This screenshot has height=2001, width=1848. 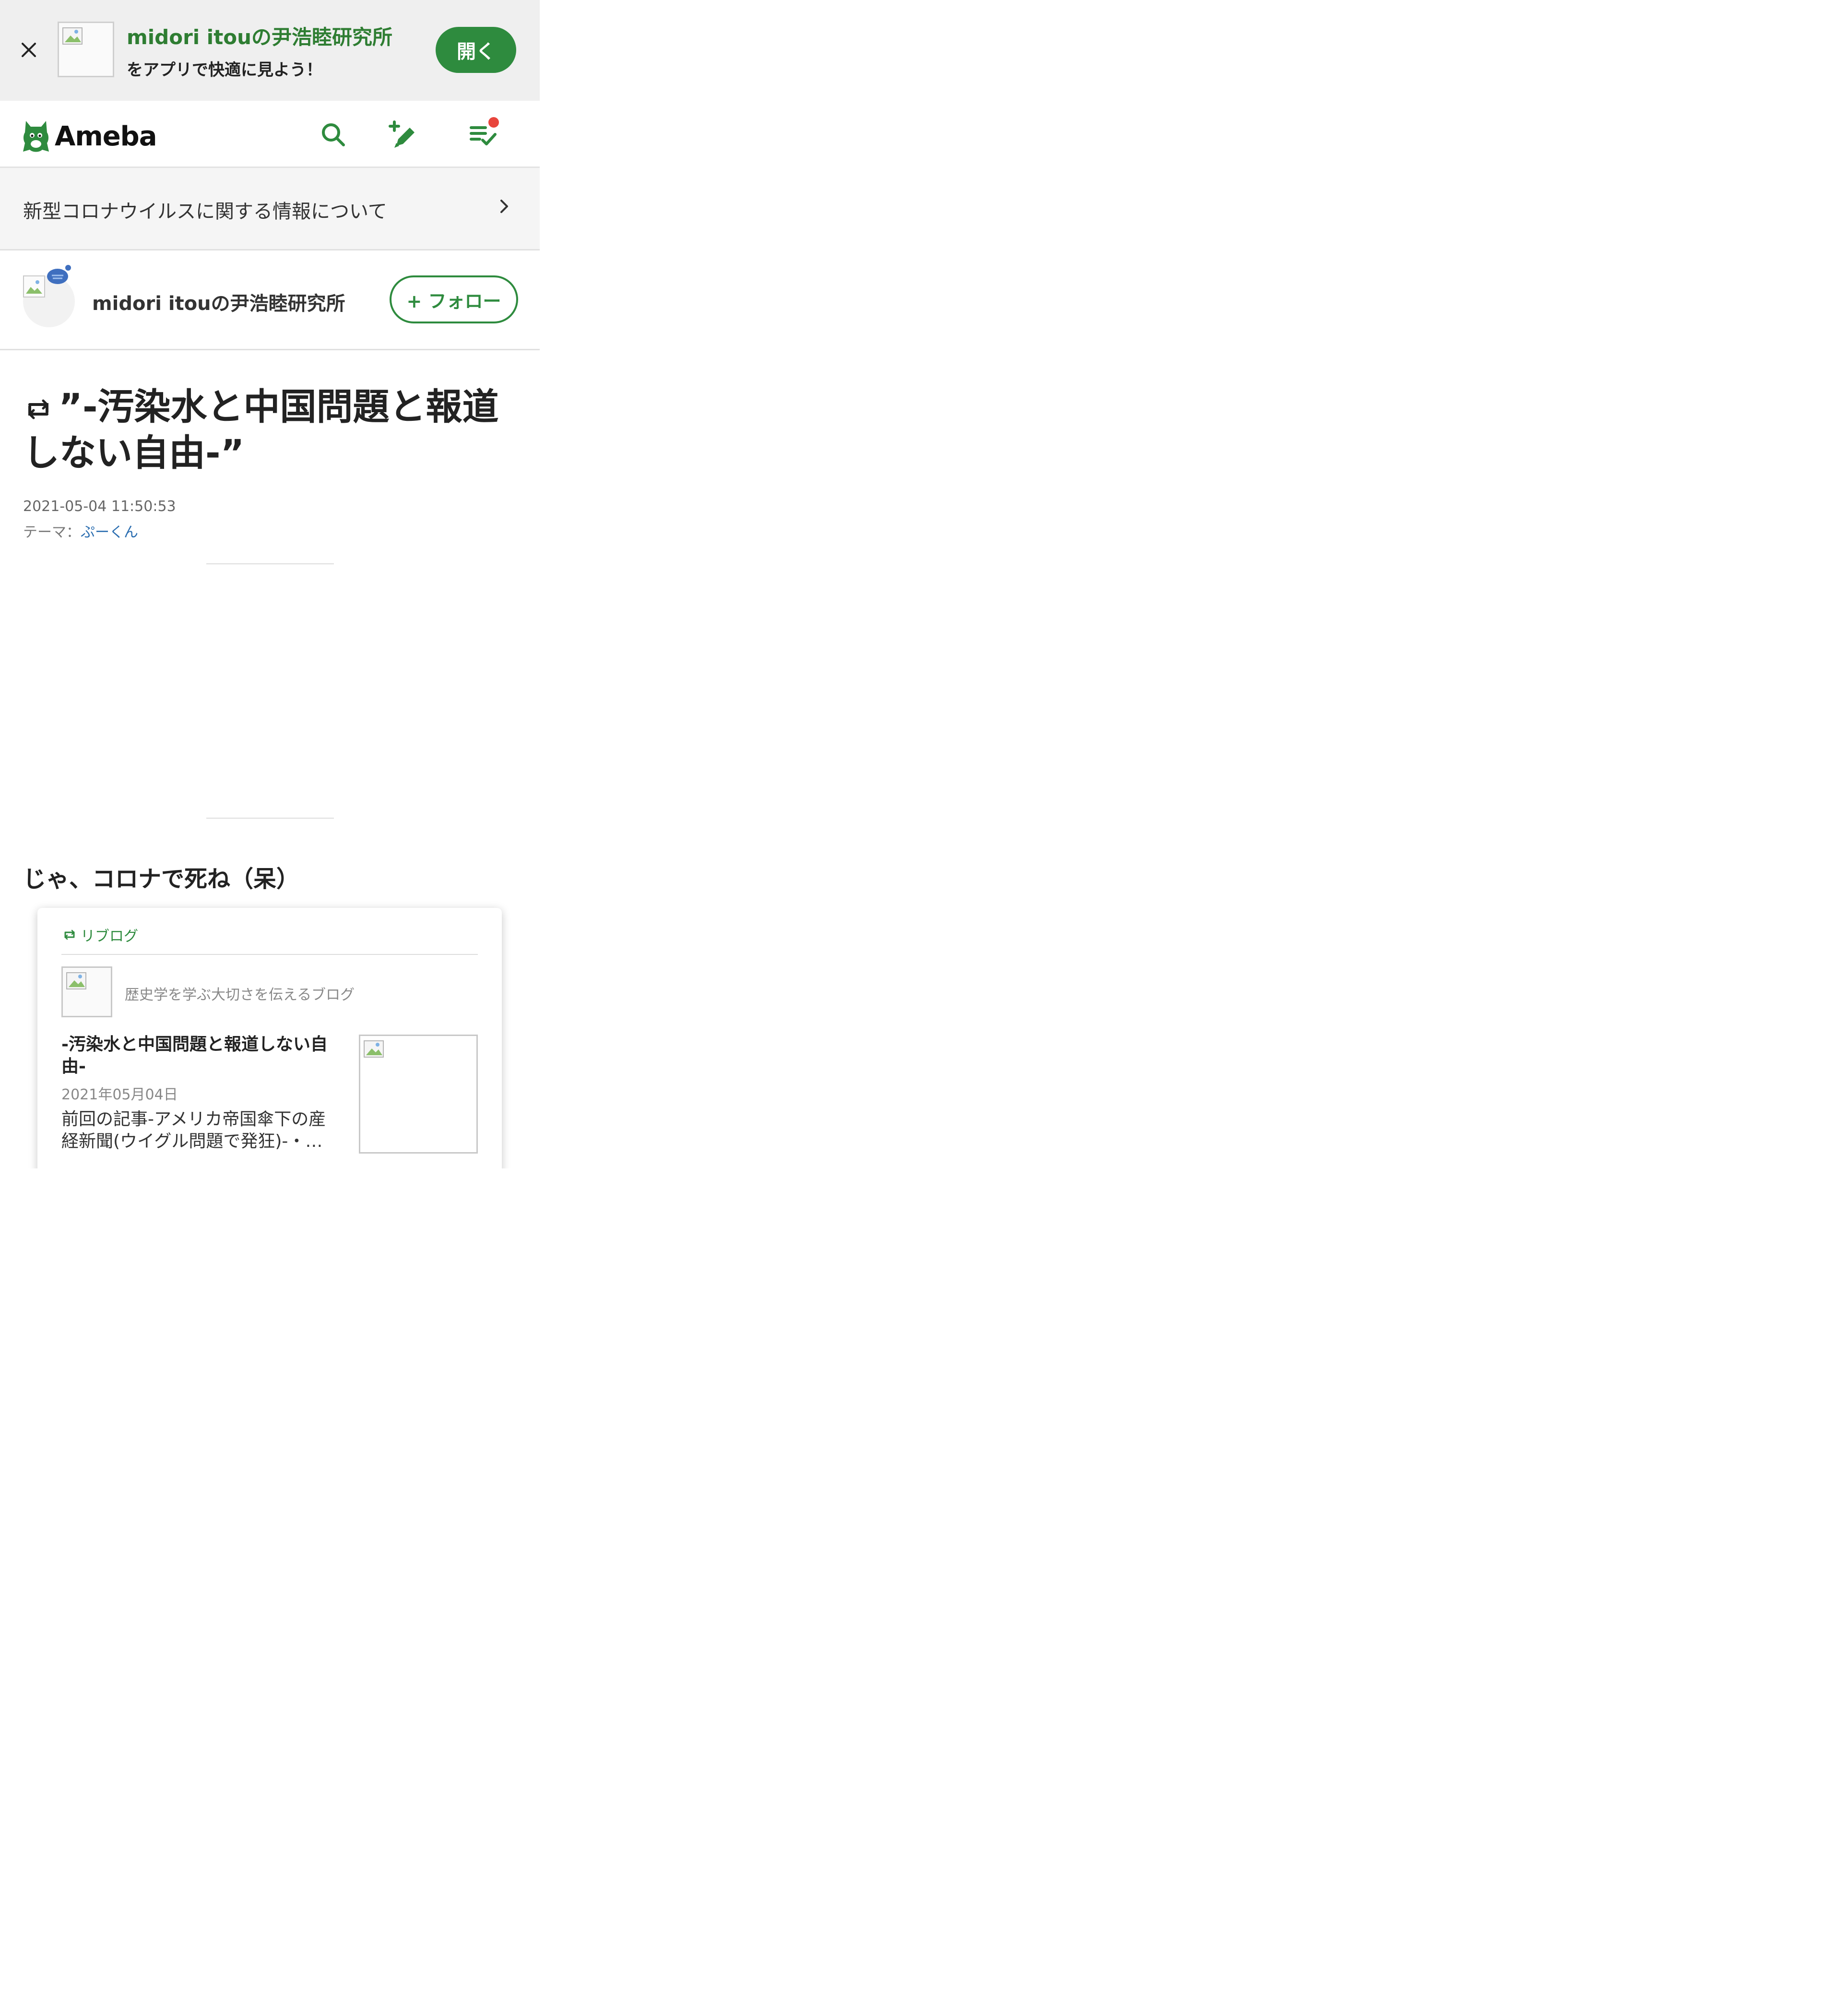 What do you see at coordinates (36, 136) in the screenshot?
I see `ameba-mascot-icon` at bounding box center [36, 136].